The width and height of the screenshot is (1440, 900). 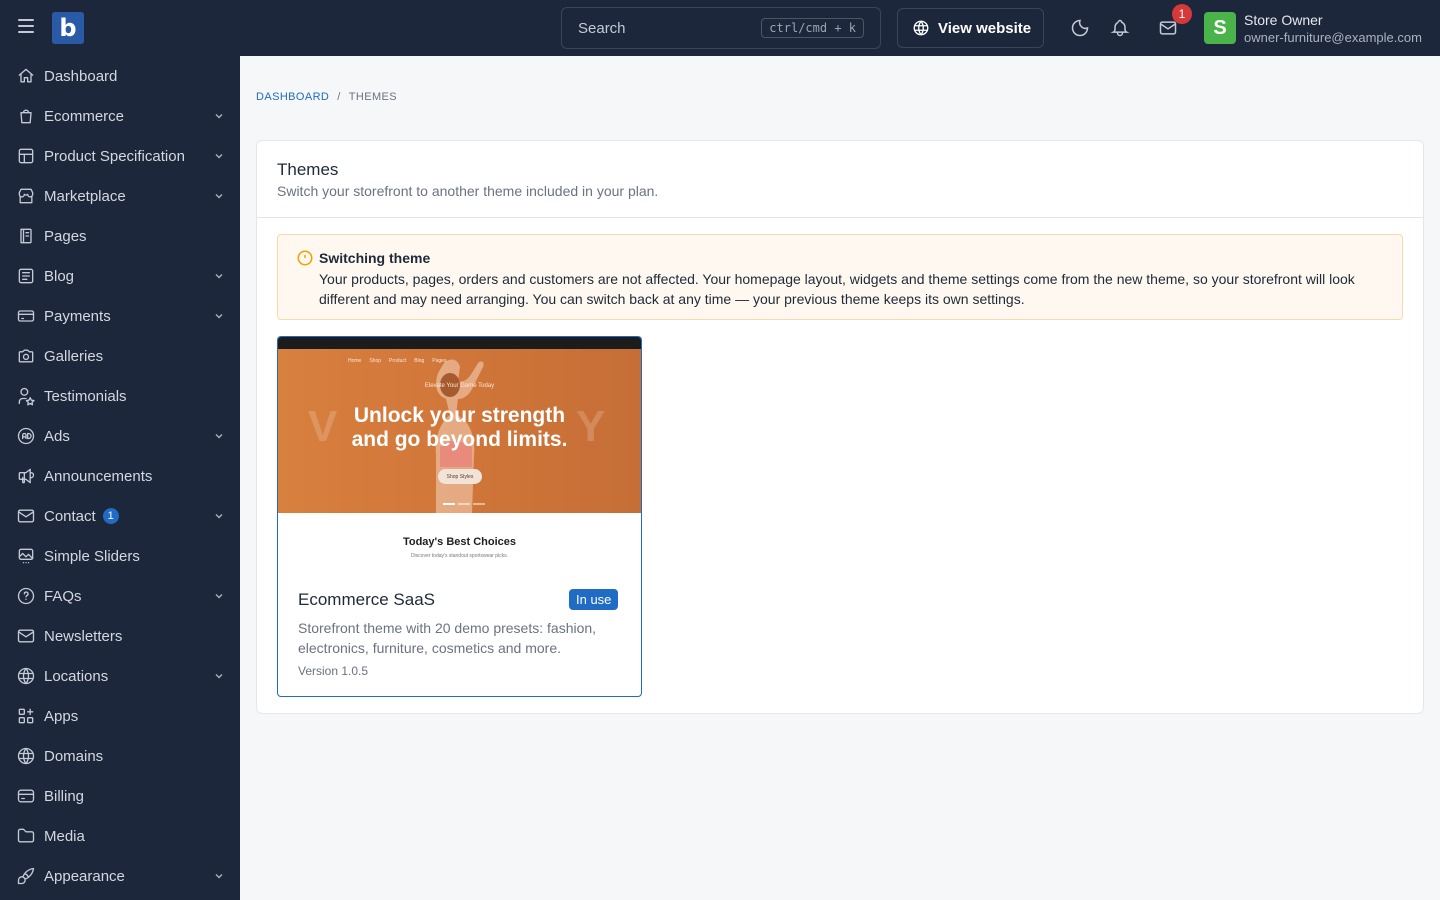 I want to click on sidebar-item-product-specification: Product Specification, so click(x=120, y=156).